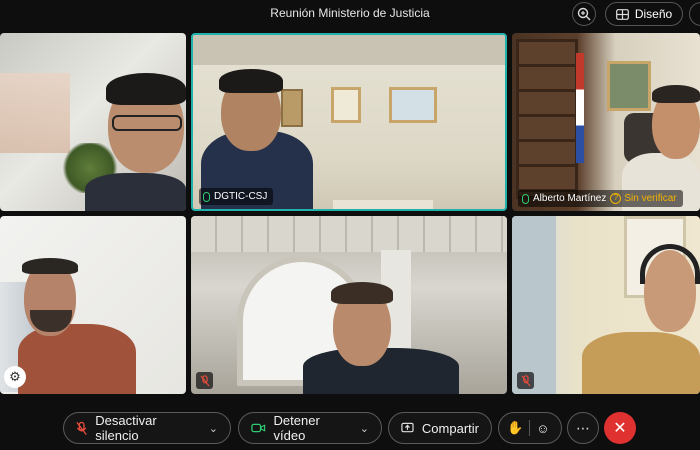 This screenshot has height=450, width=700. Describe the element at coordinates (450, 428) in the screenshot. I see `share-label: Compartir` at that location.